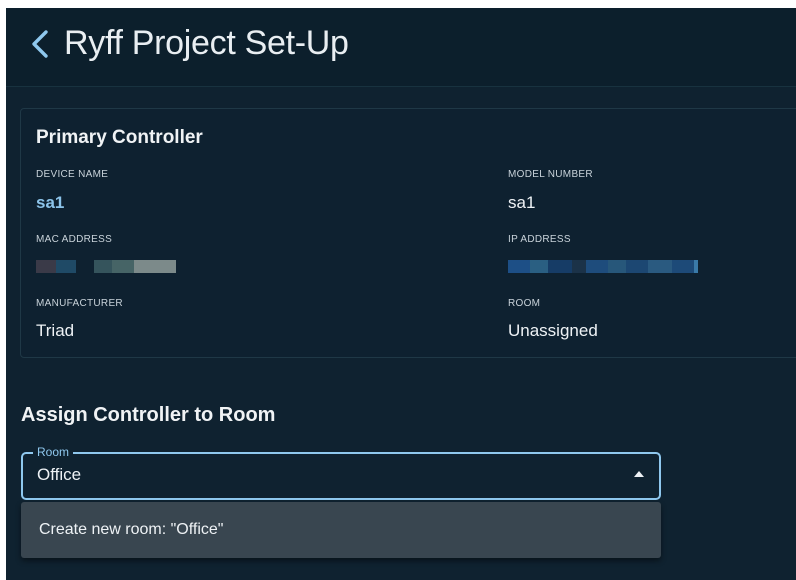 The width and height of the screenshot is (796, 580). Describe the element at coordinates (119, 137) in the screenshot. I see `card-title: Primary Controller` at that location.